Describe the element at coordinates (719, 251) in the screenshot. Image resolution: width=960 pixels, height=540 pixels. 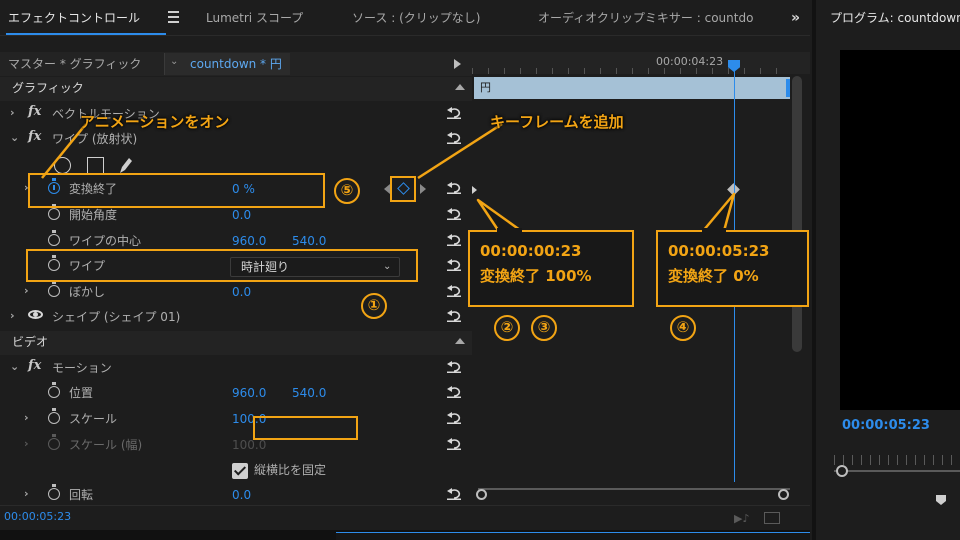
I see `callout-keyframe-end-time: 00:00:05:23` at that location.